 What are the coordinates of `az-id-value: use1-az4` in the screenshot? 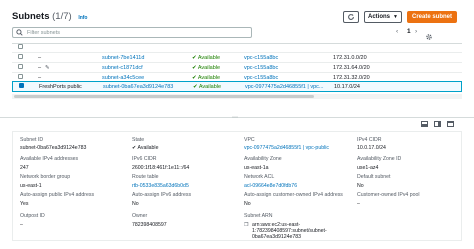 It's located at (368, 168).